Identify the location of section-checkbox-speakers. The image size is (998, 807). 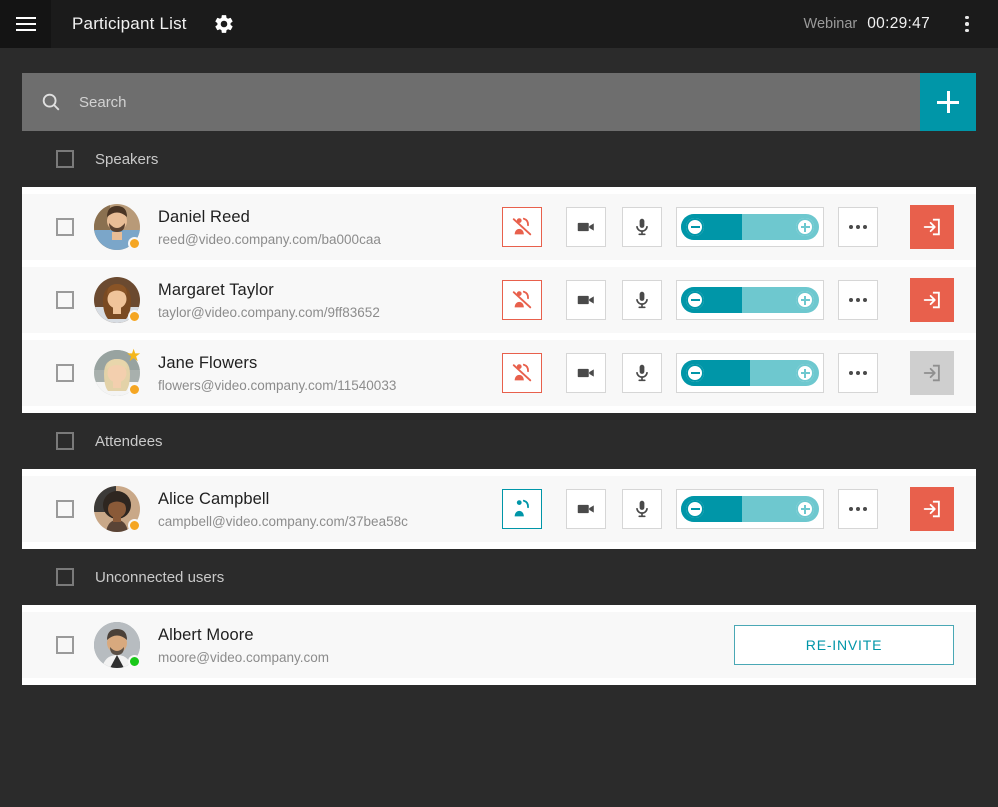
(65, 159).